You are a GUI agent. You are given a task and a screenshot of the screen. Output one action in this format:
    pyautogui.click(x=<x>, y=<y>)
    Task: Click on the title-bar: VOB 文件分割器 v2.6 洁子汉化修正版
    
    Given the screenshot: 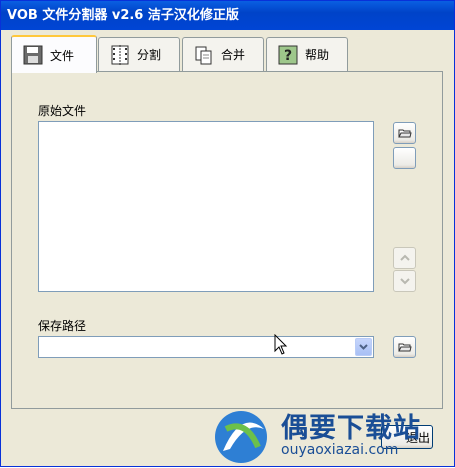 What is the action you would take?
    pyautogui.click(x=227, y=15)
    